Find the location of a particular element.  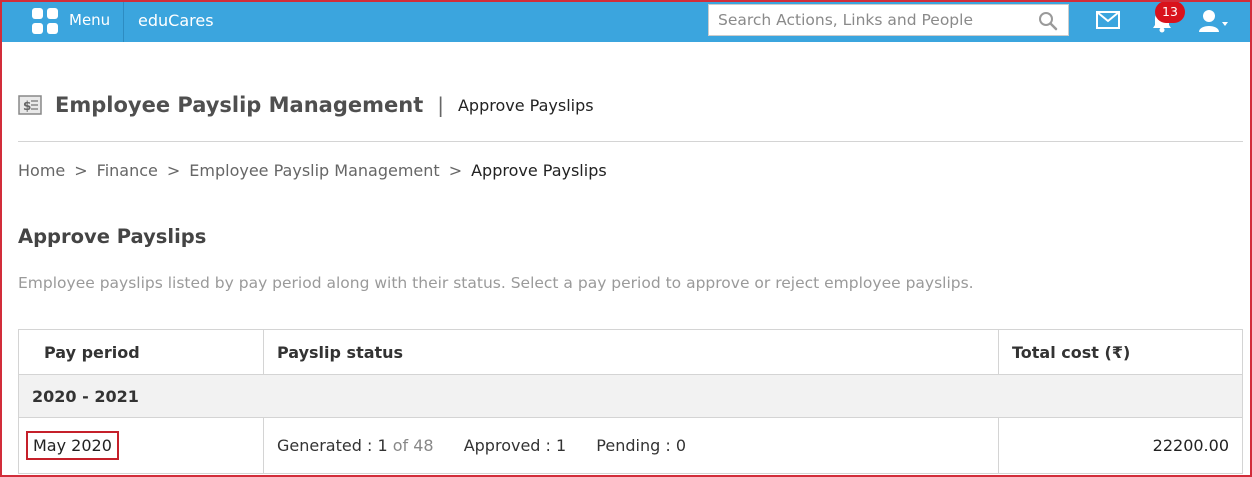

notification-count-badge: 13 is located at coordinates (1170, 12).